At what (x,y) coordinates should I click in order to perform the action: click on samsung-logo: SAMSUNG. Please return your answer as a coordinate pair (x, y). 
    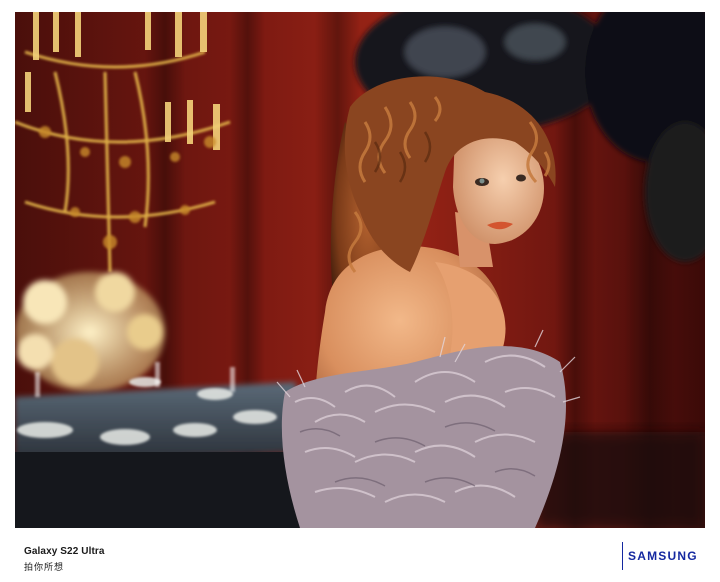
    Looking at the image, I should click on (663, 556).